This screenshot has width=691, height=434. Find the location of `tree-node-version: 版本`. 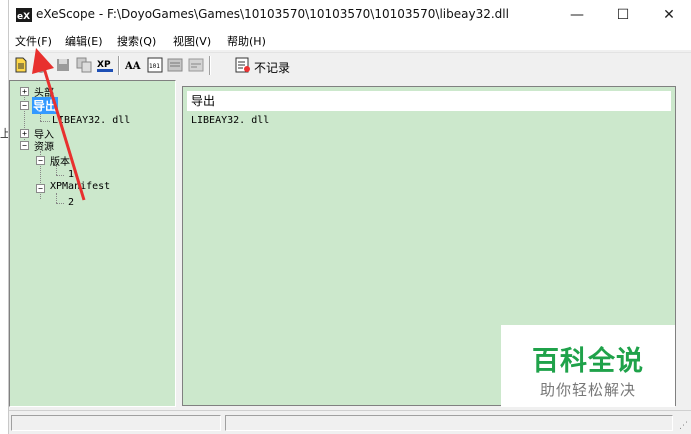

tree-node-version: 版本 is located at coordinates (60, 160).